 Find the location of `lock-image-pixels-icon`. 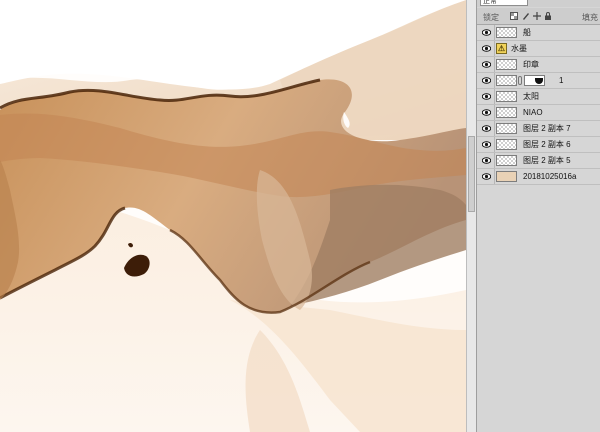

lock-image-pixels-icon is located at coordinates (526, 16).